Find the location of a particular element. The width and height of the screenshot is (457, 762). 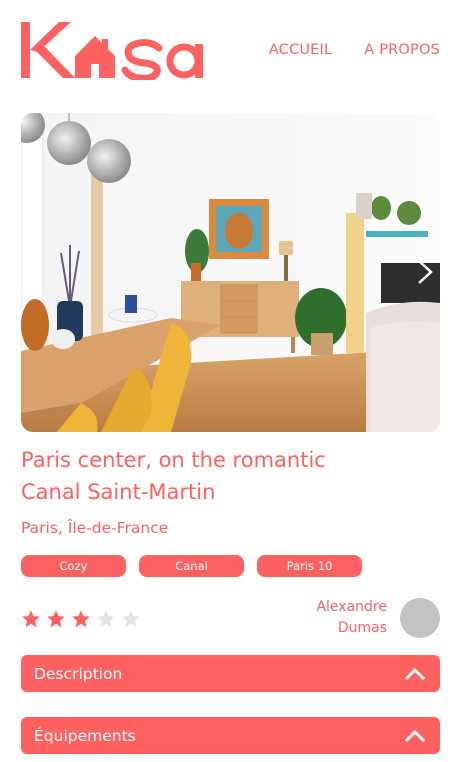

tag-list: Cozy Canal Paris 10 is located at coordinates (191, 566).